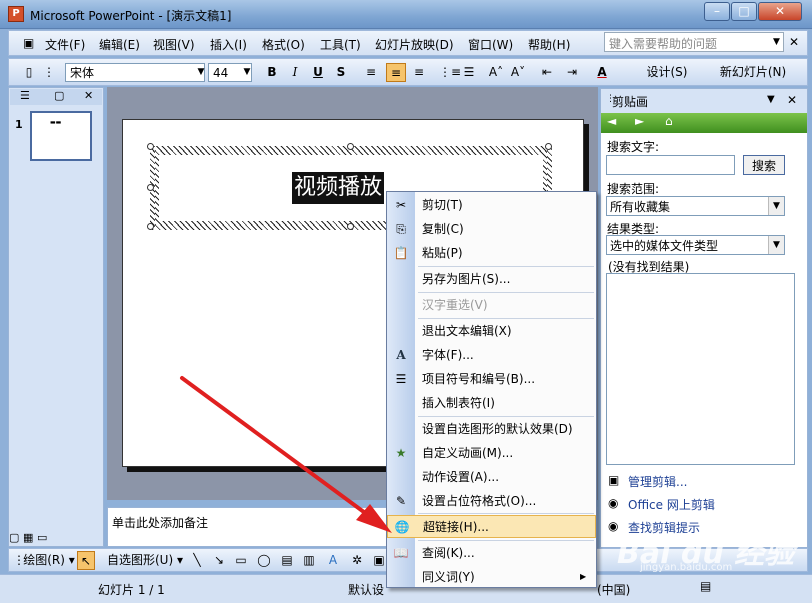 The image size is (812, 603). I want to click on align-right-icon: ≡, so click(419, 72).